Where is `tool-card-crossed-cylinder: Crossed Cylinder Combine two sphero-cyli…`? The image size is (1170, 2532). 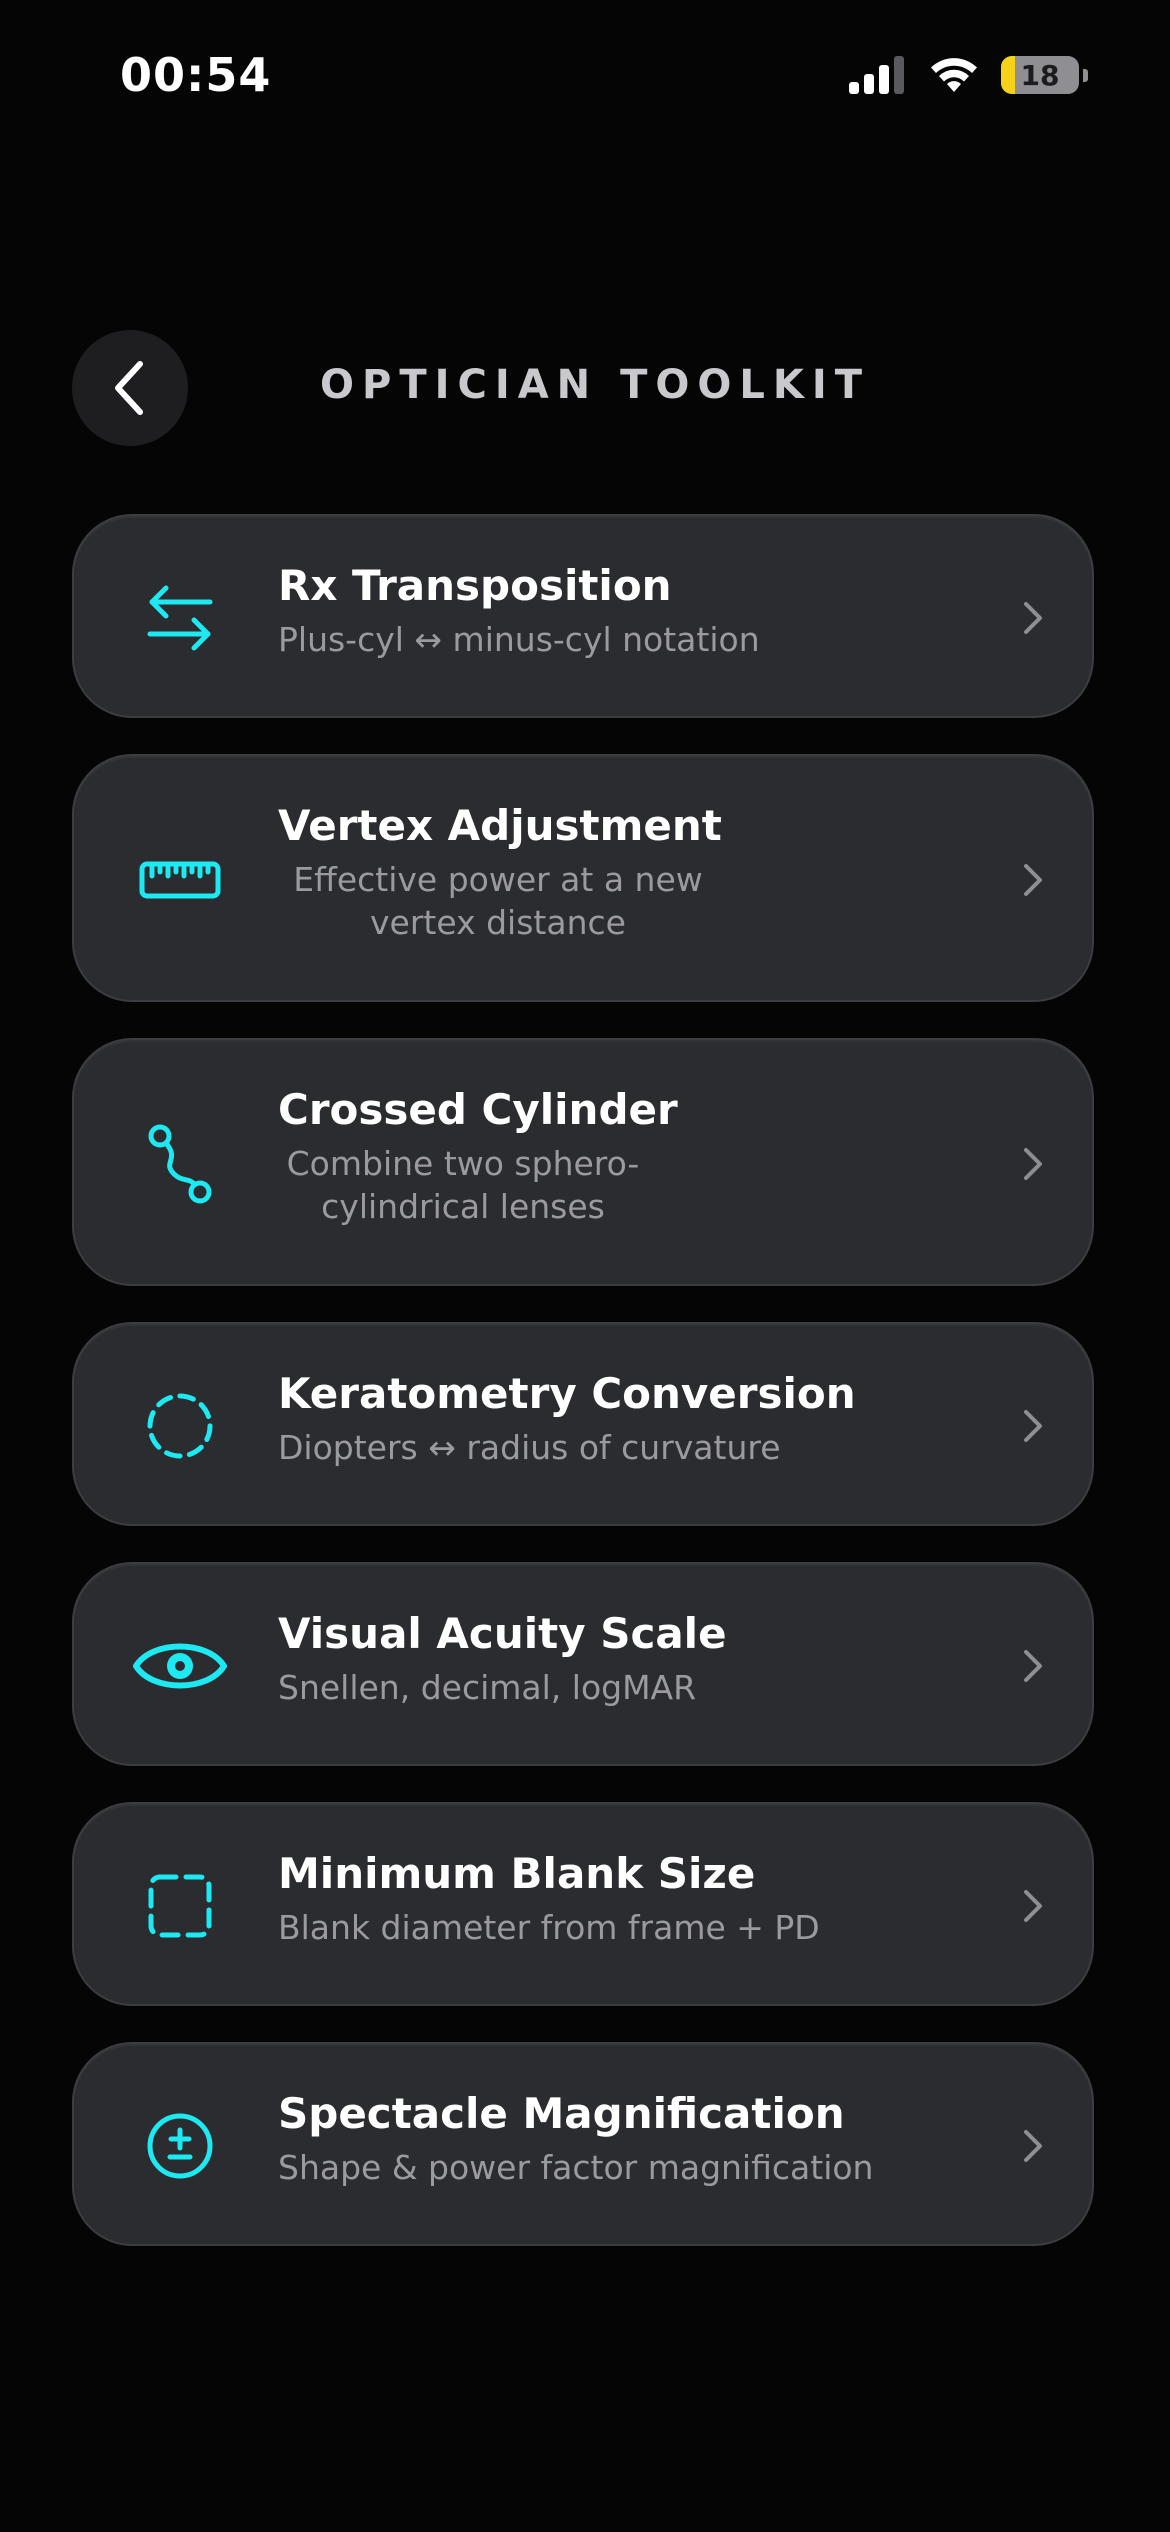 tool-card-crossed-cylinder: Crossed Cylinder Combine two sphero-cyli… is located at coordinates (583, 1162).